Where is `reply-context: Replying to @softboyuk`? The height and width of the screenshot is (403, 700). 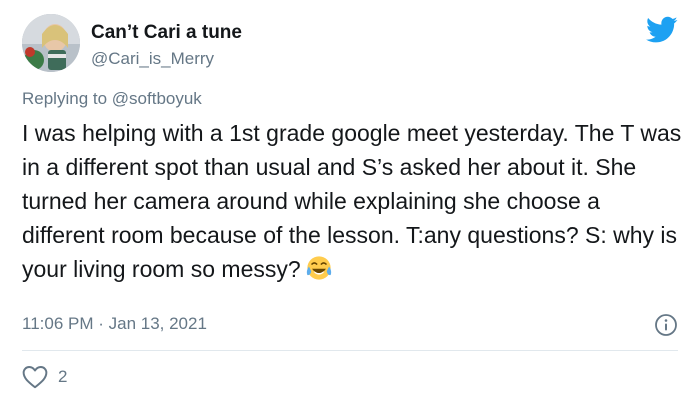 reply-context: Replying to @softboyuk is located at coordinates (112, 99).